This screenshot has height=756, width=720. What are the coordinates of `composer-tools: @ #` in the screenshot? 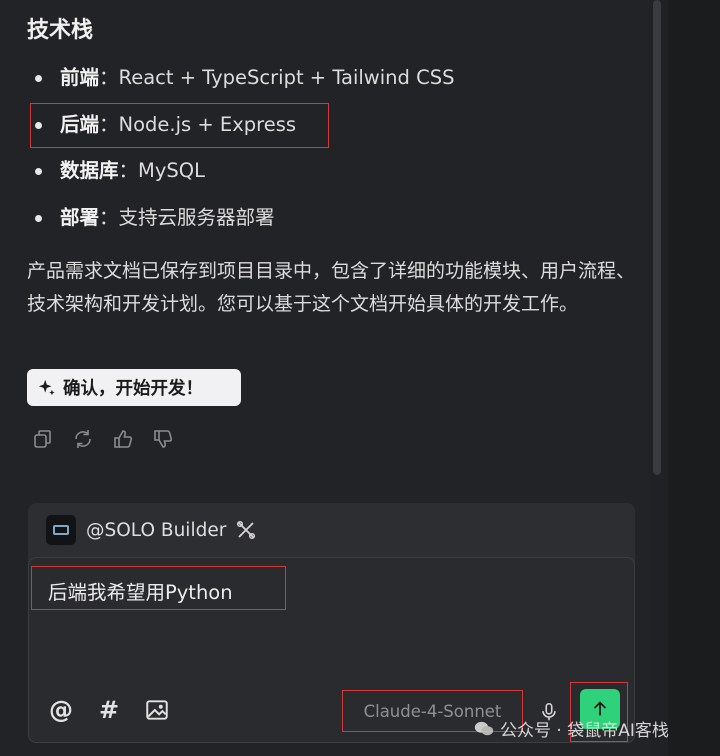 It's located at (109, 710).